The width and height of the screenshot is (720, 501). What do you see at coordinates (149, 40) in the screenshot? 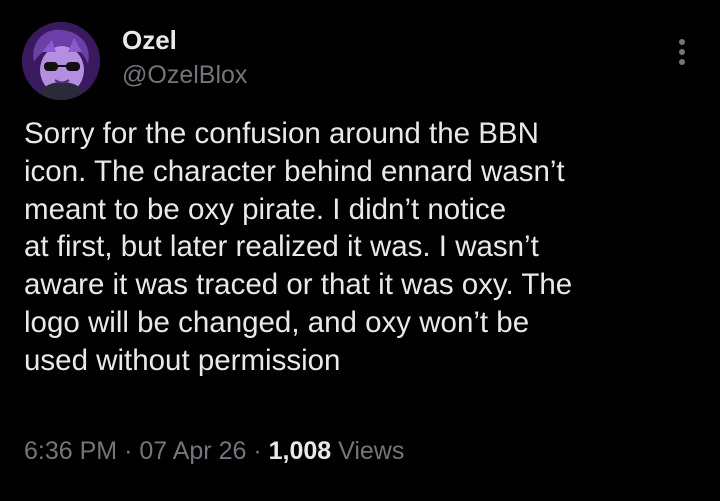
I see `author-display-name: Ozel` at bounding box center [149, 40].